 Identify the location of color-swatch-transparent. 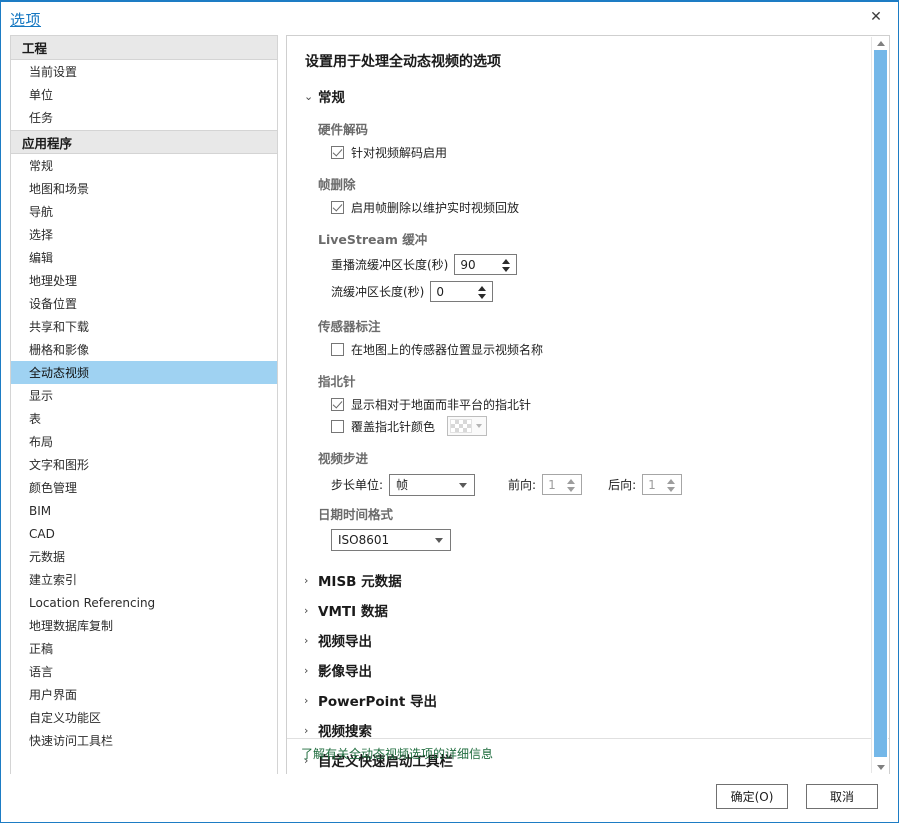
(461, 426).